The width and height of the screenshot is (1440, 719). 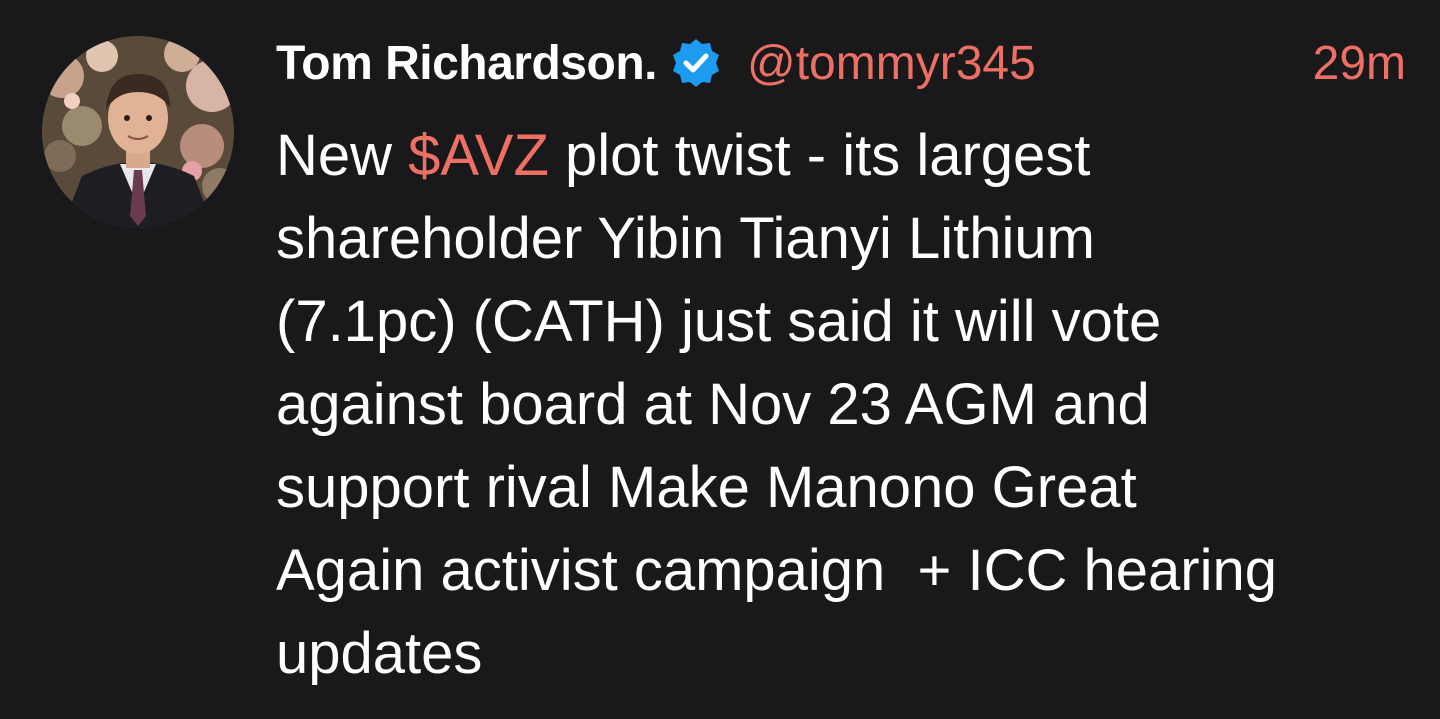 What do you see at coordinates (719, 321) in the screenshot?
I see `tweet-text-line: (7.1pc) (CATH) just said it will vote` at bounding box center [719, 321].